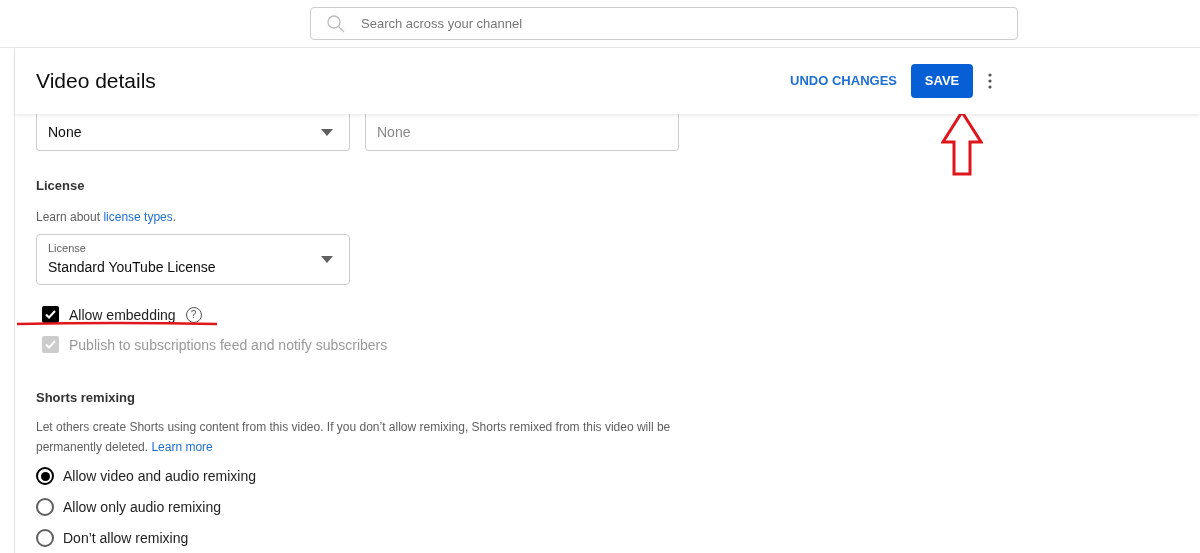 The width and height of the screenshot is (1200, 553). Describe the element at coordinates (522, 132) in the screenshot. I see `video-location-field: None` at that location.